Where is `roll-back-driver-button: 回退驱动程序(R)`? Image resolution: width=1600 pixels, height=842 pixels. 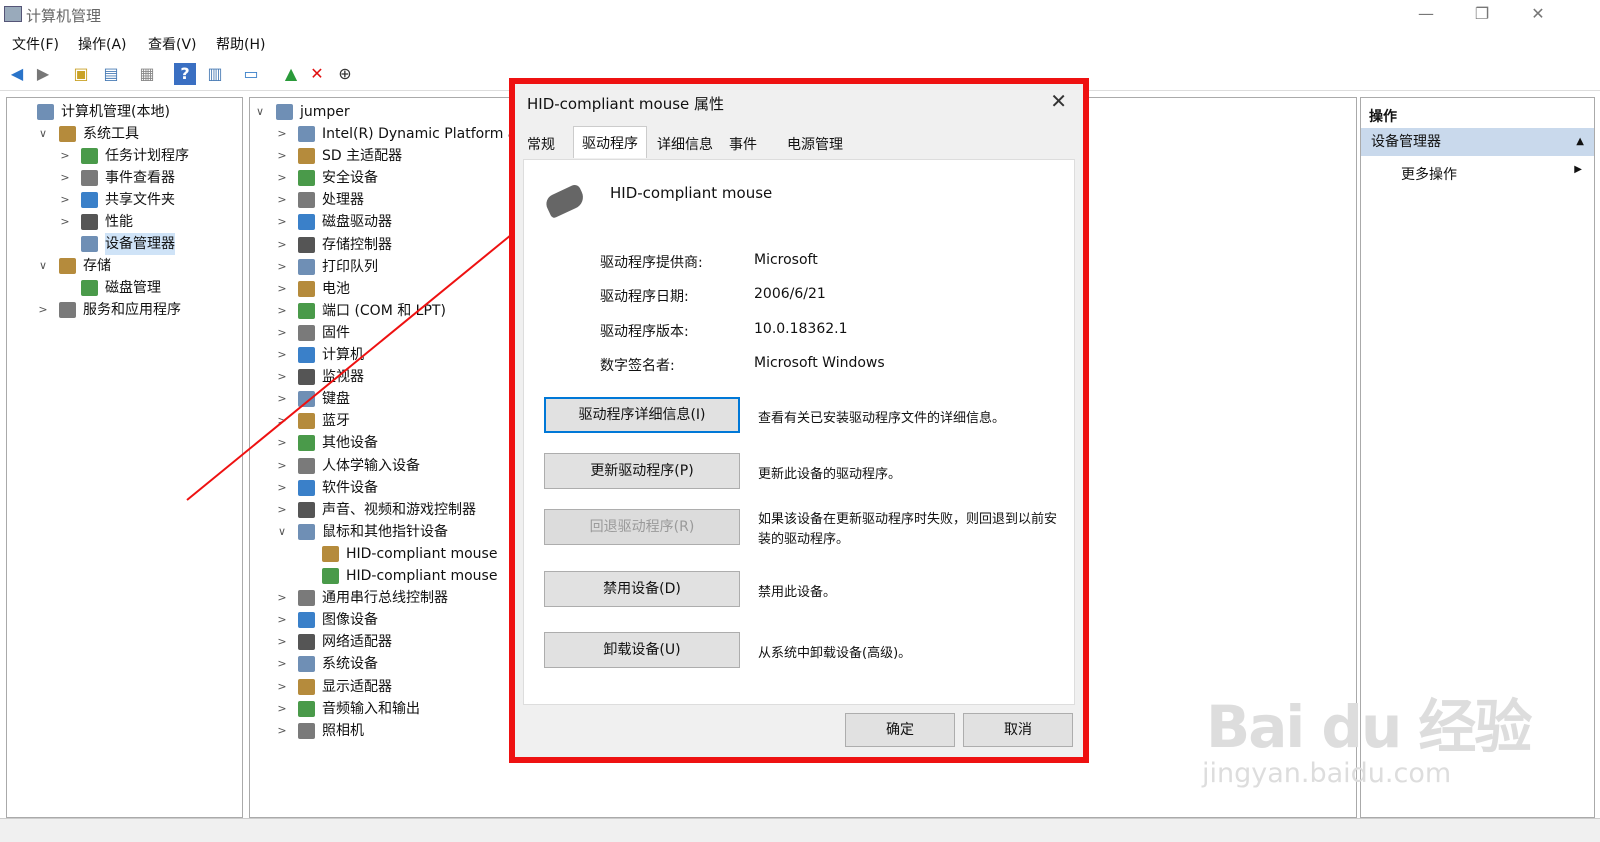
roll-back-driver-button: 回退驱动程序(R) is located at coordinates (642, 527).